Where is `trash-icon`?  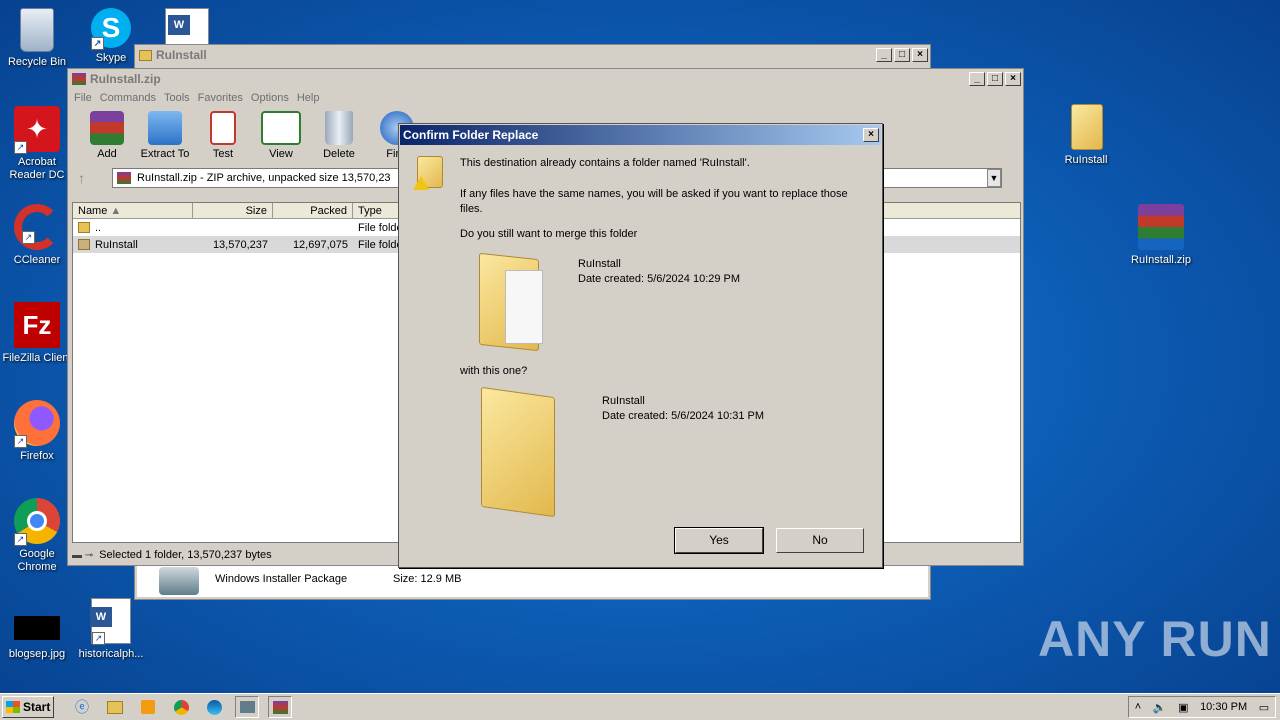 trash-icon is located at coordinates (339, 128).